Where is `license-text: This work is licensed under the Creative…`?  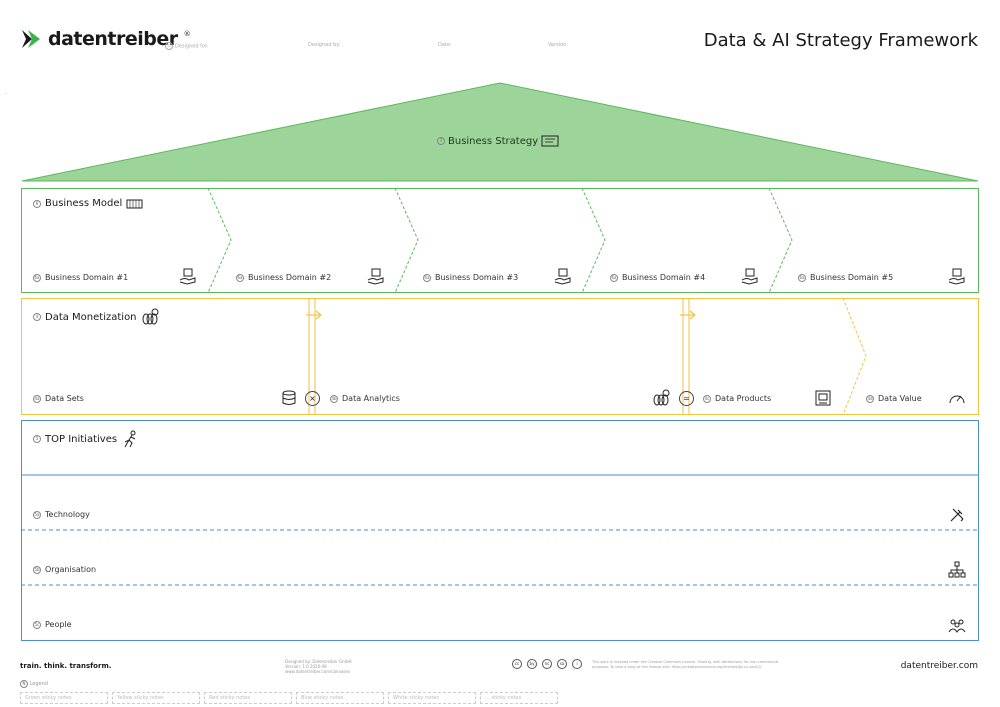
license-text: This work is licensed under the Creative… is located at coordinates (685, 664).